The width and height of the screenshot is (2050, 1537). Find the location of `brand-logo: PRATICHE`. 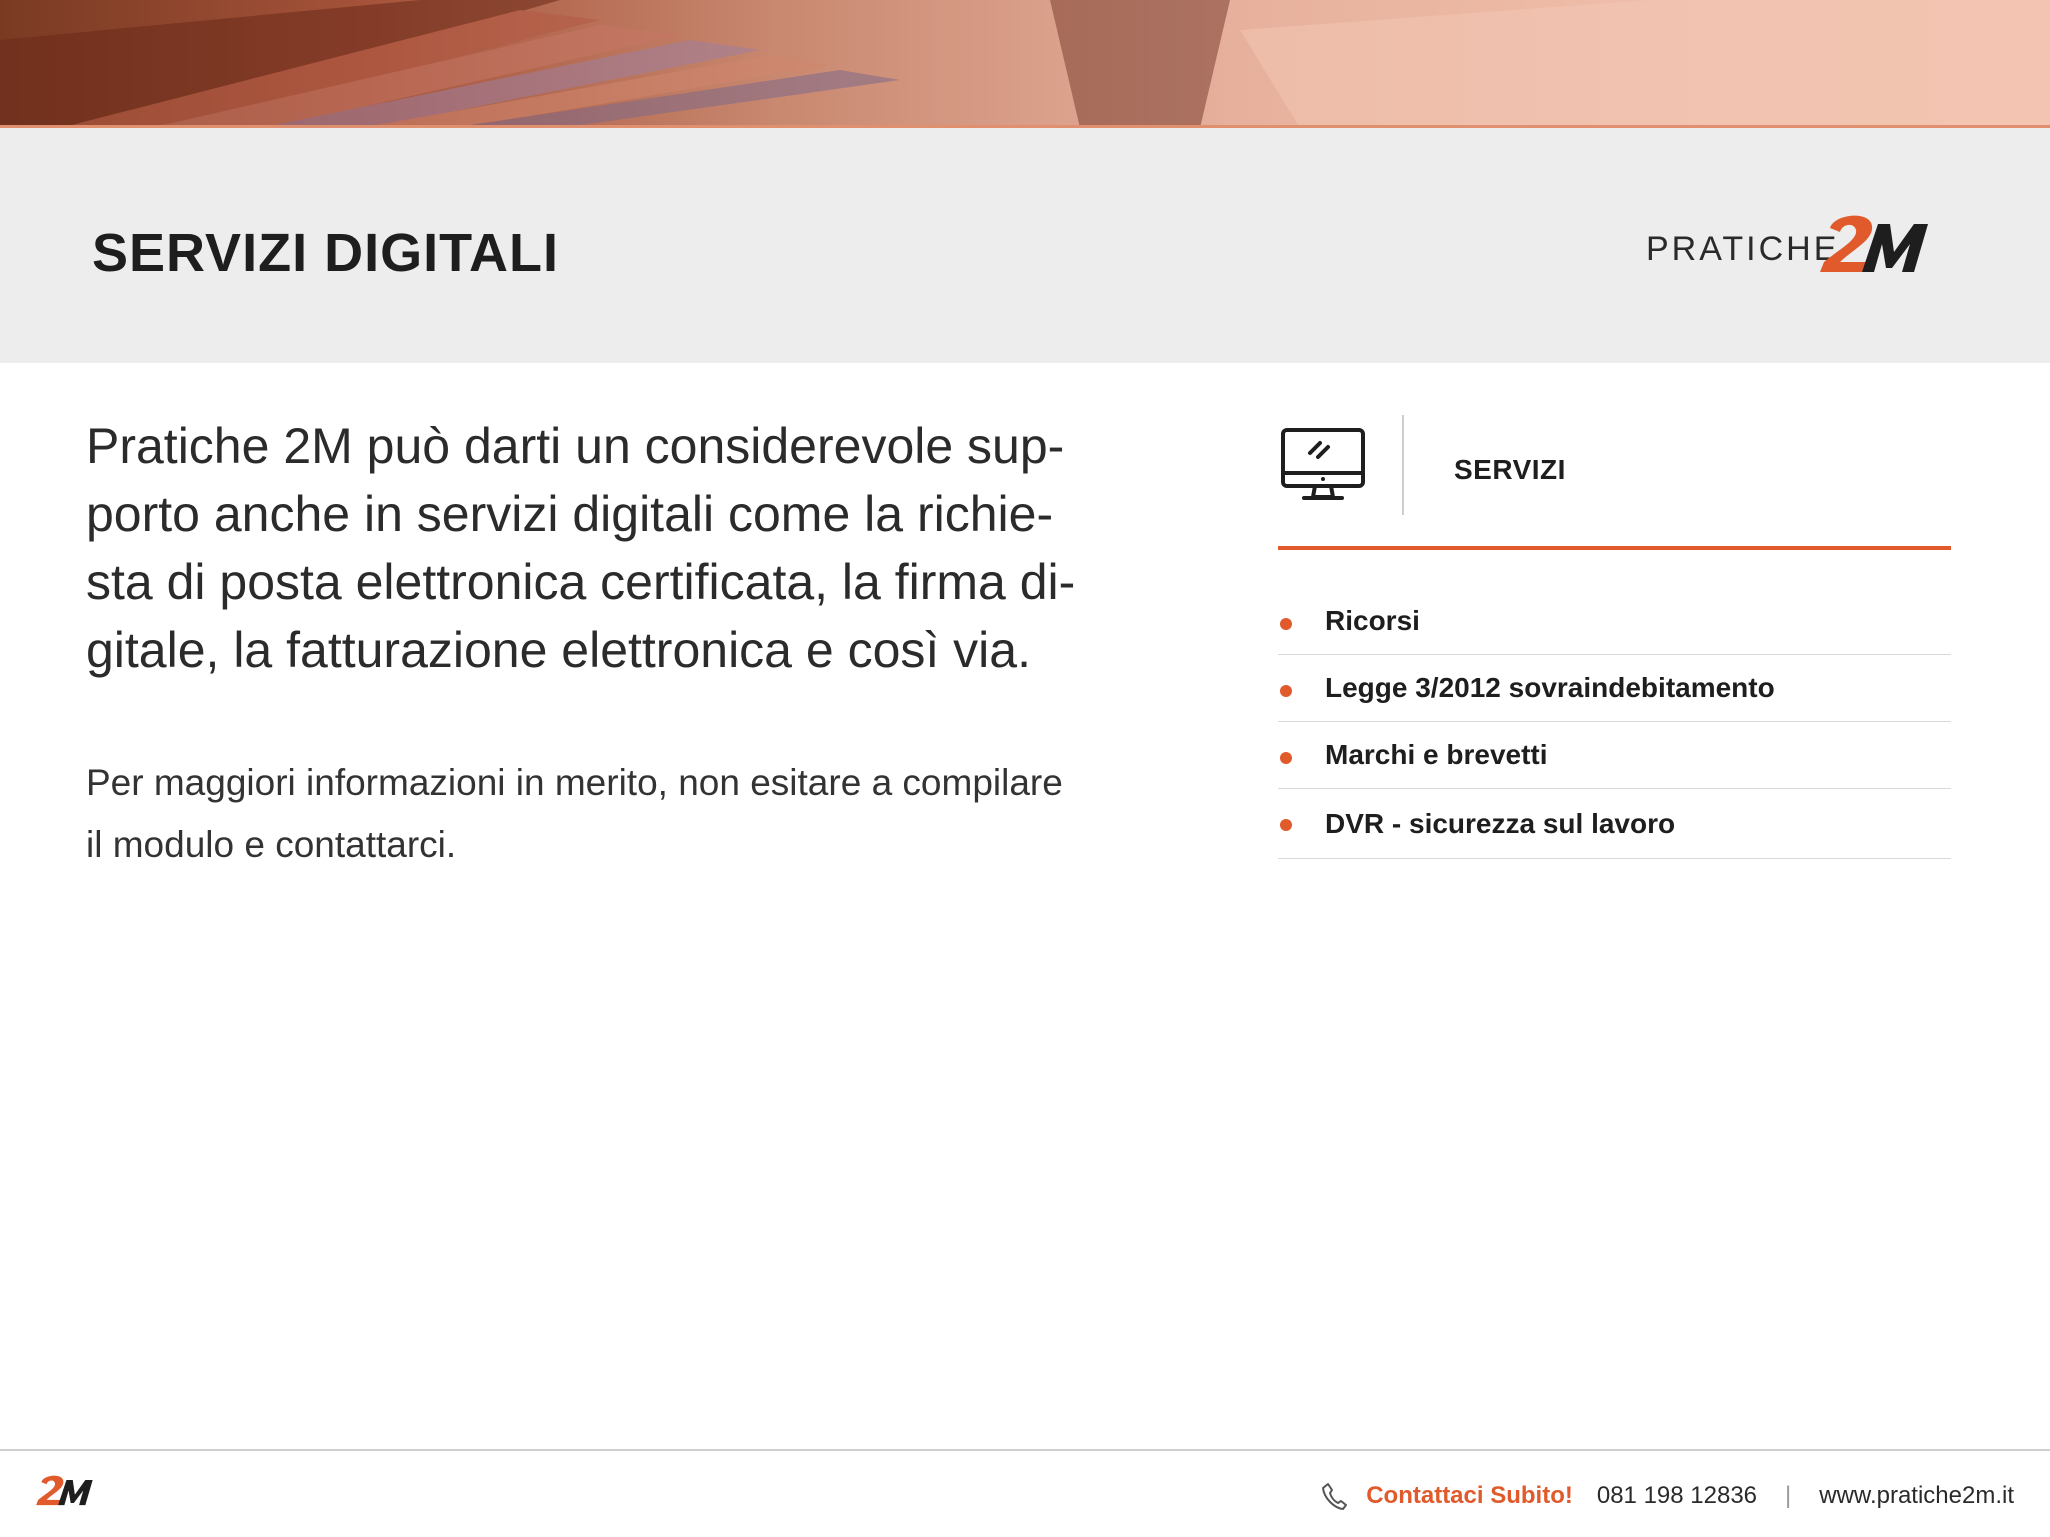

brand-logo: PRATICHE is located at coordinates (1796, 245).